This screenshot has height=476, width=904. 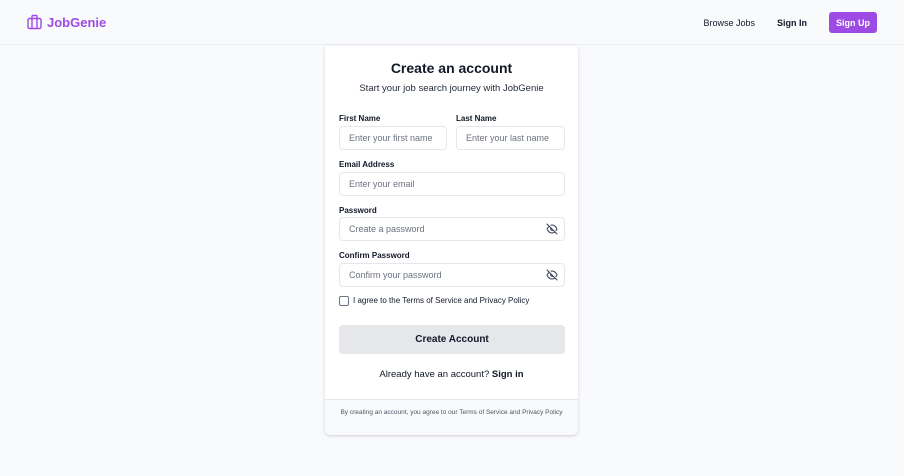 I want to click on briefcase-icon, so click(x=34, y=22).